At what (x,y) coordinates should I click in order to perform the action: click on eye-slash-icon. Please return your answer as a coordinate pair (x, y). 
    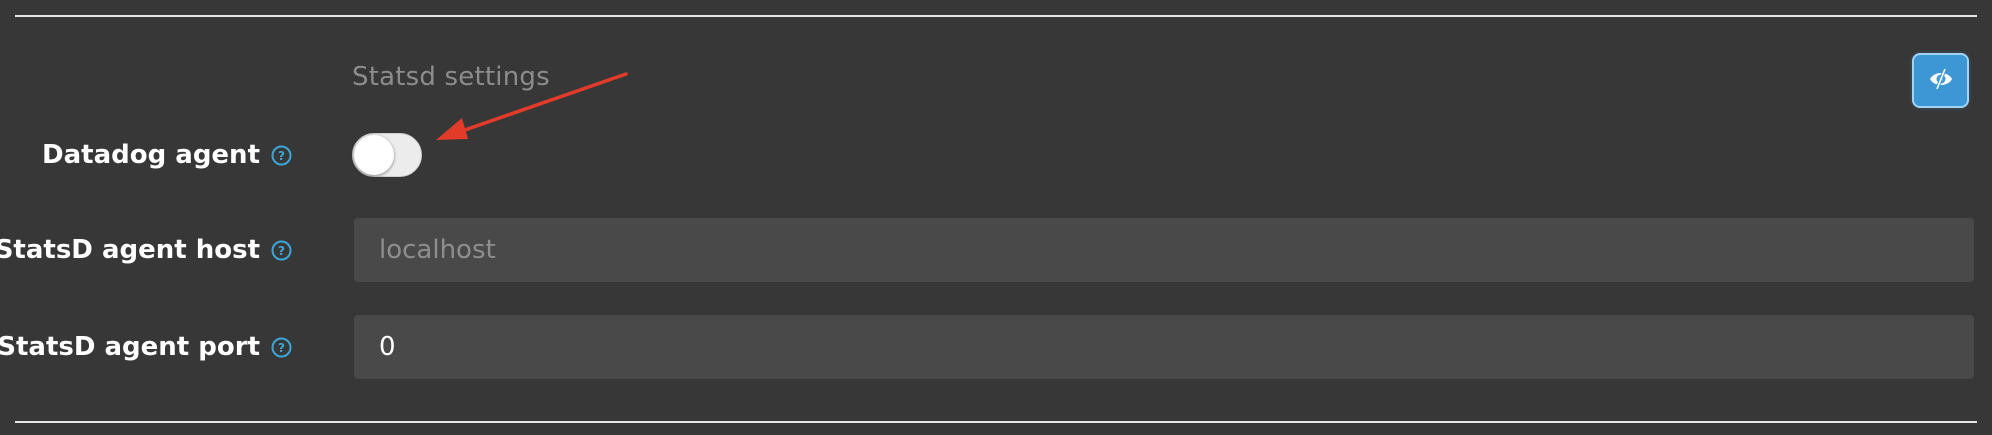
    Looking at the image, I should click on (1941, 80).